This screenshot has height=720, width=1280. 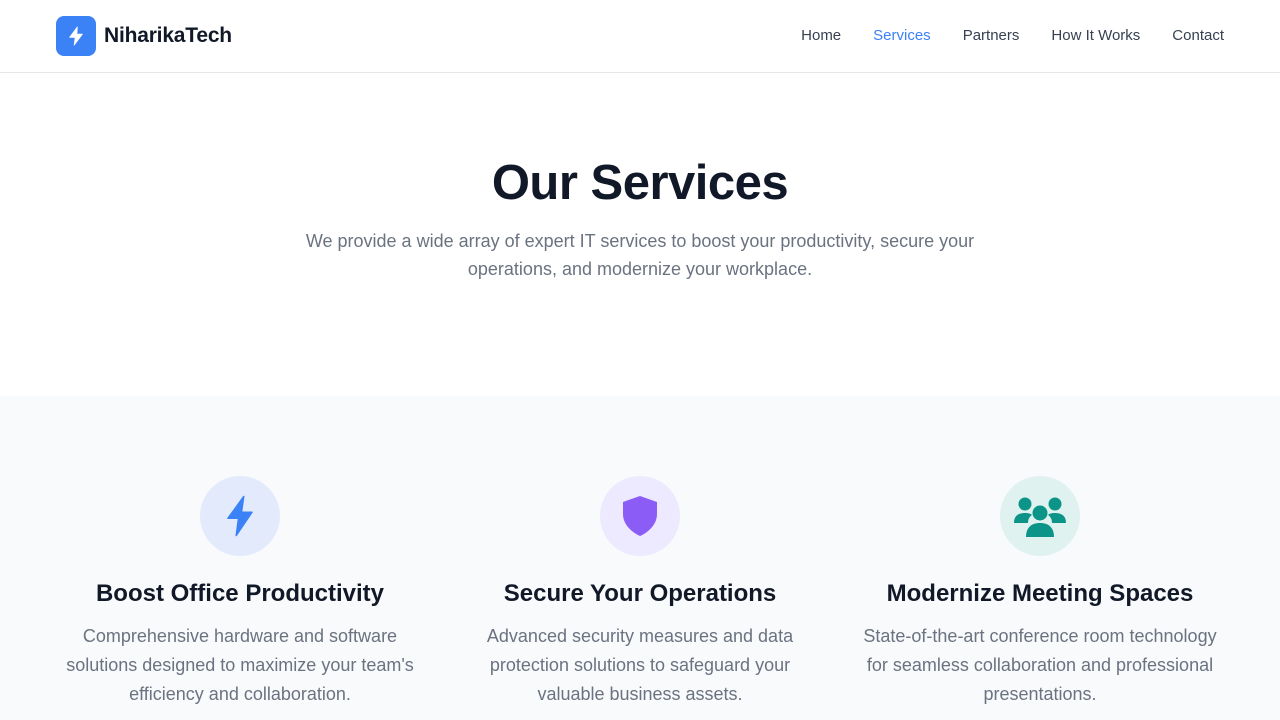 I want to click on service-title: Boost Office Productivity, so click(x=240, y=593).